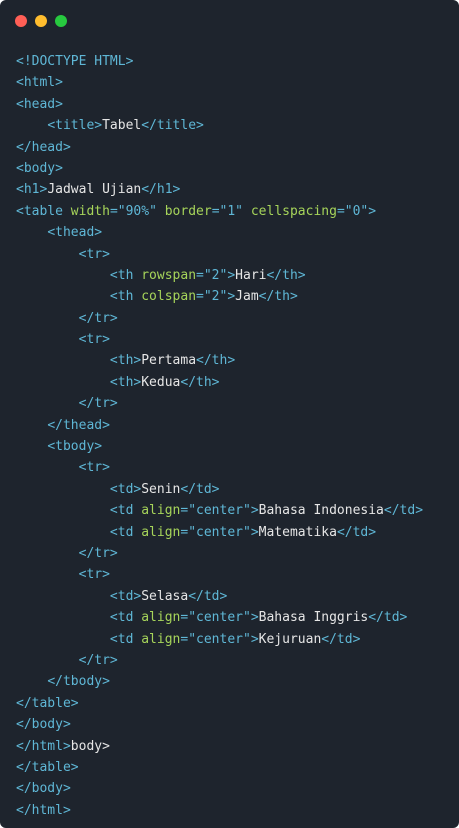  Describe the element at coordinates (219, 125) in the screenshot. I see `code-line: <title>Tabel</title>` at that location.